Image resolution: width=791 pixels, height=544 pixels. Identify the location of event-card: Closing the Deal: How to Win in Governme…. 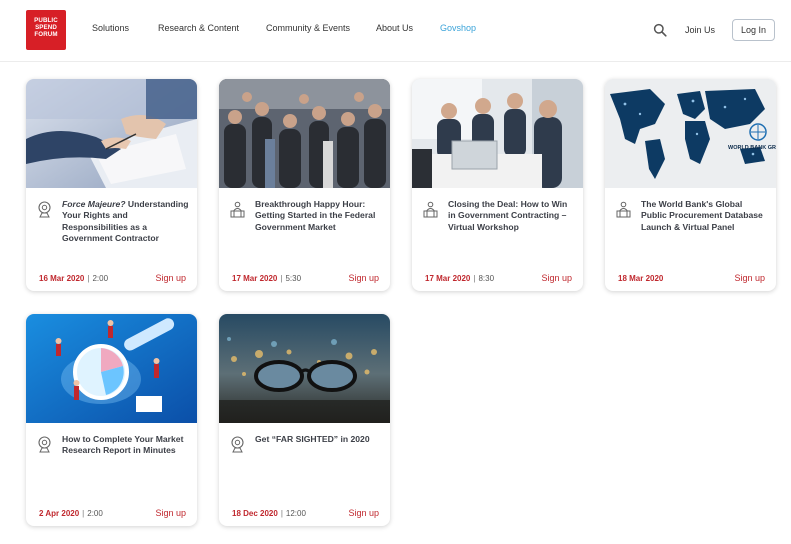
(497, 185).